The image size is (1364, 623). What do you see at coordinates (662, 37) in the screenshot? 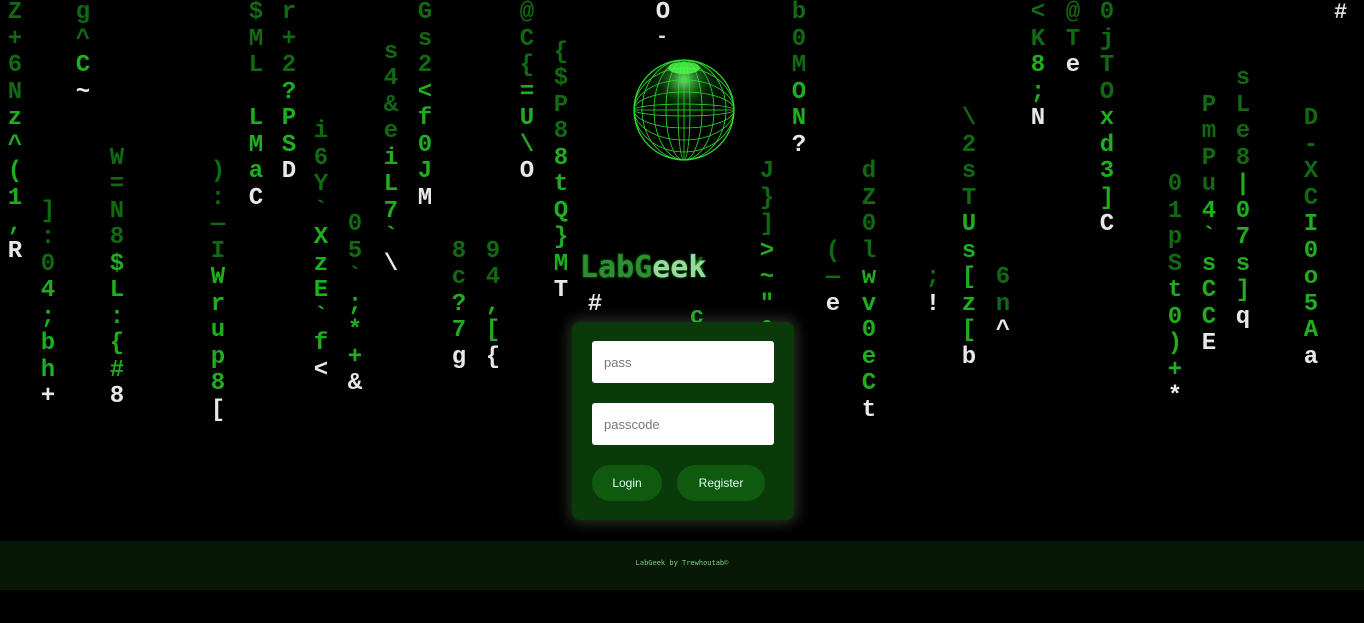
I see `top-dash-glyph: -` at bounding box center [662, 37].